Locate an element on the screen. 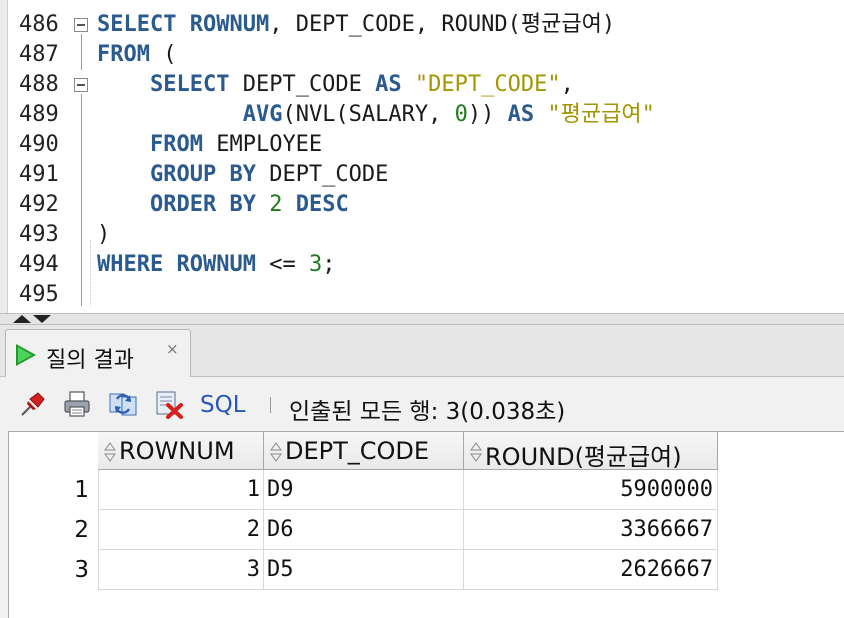 The image size is (844, 618). line-number: 492 is located at coordinates (39, 204).